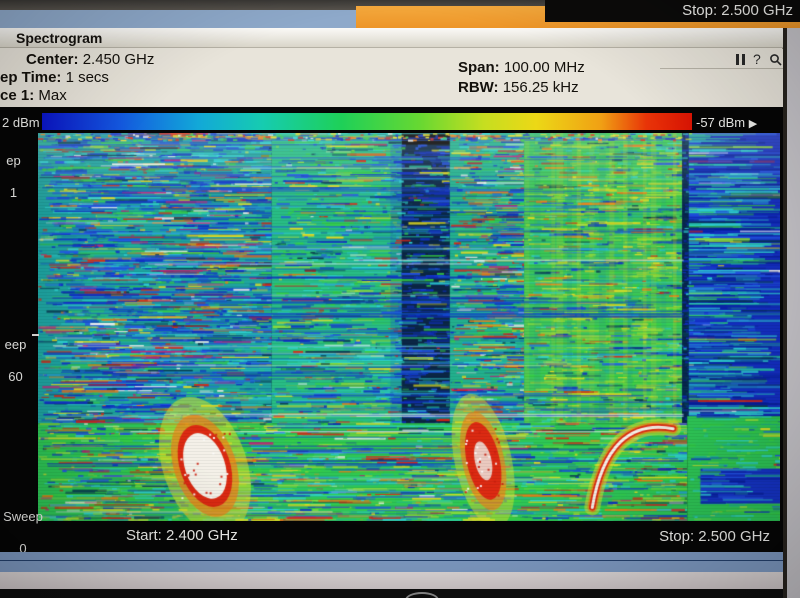 The width and height of the screenshot is (800, 598). I want to click on sweep-tick-mid: eep 60, so click(15, 353).